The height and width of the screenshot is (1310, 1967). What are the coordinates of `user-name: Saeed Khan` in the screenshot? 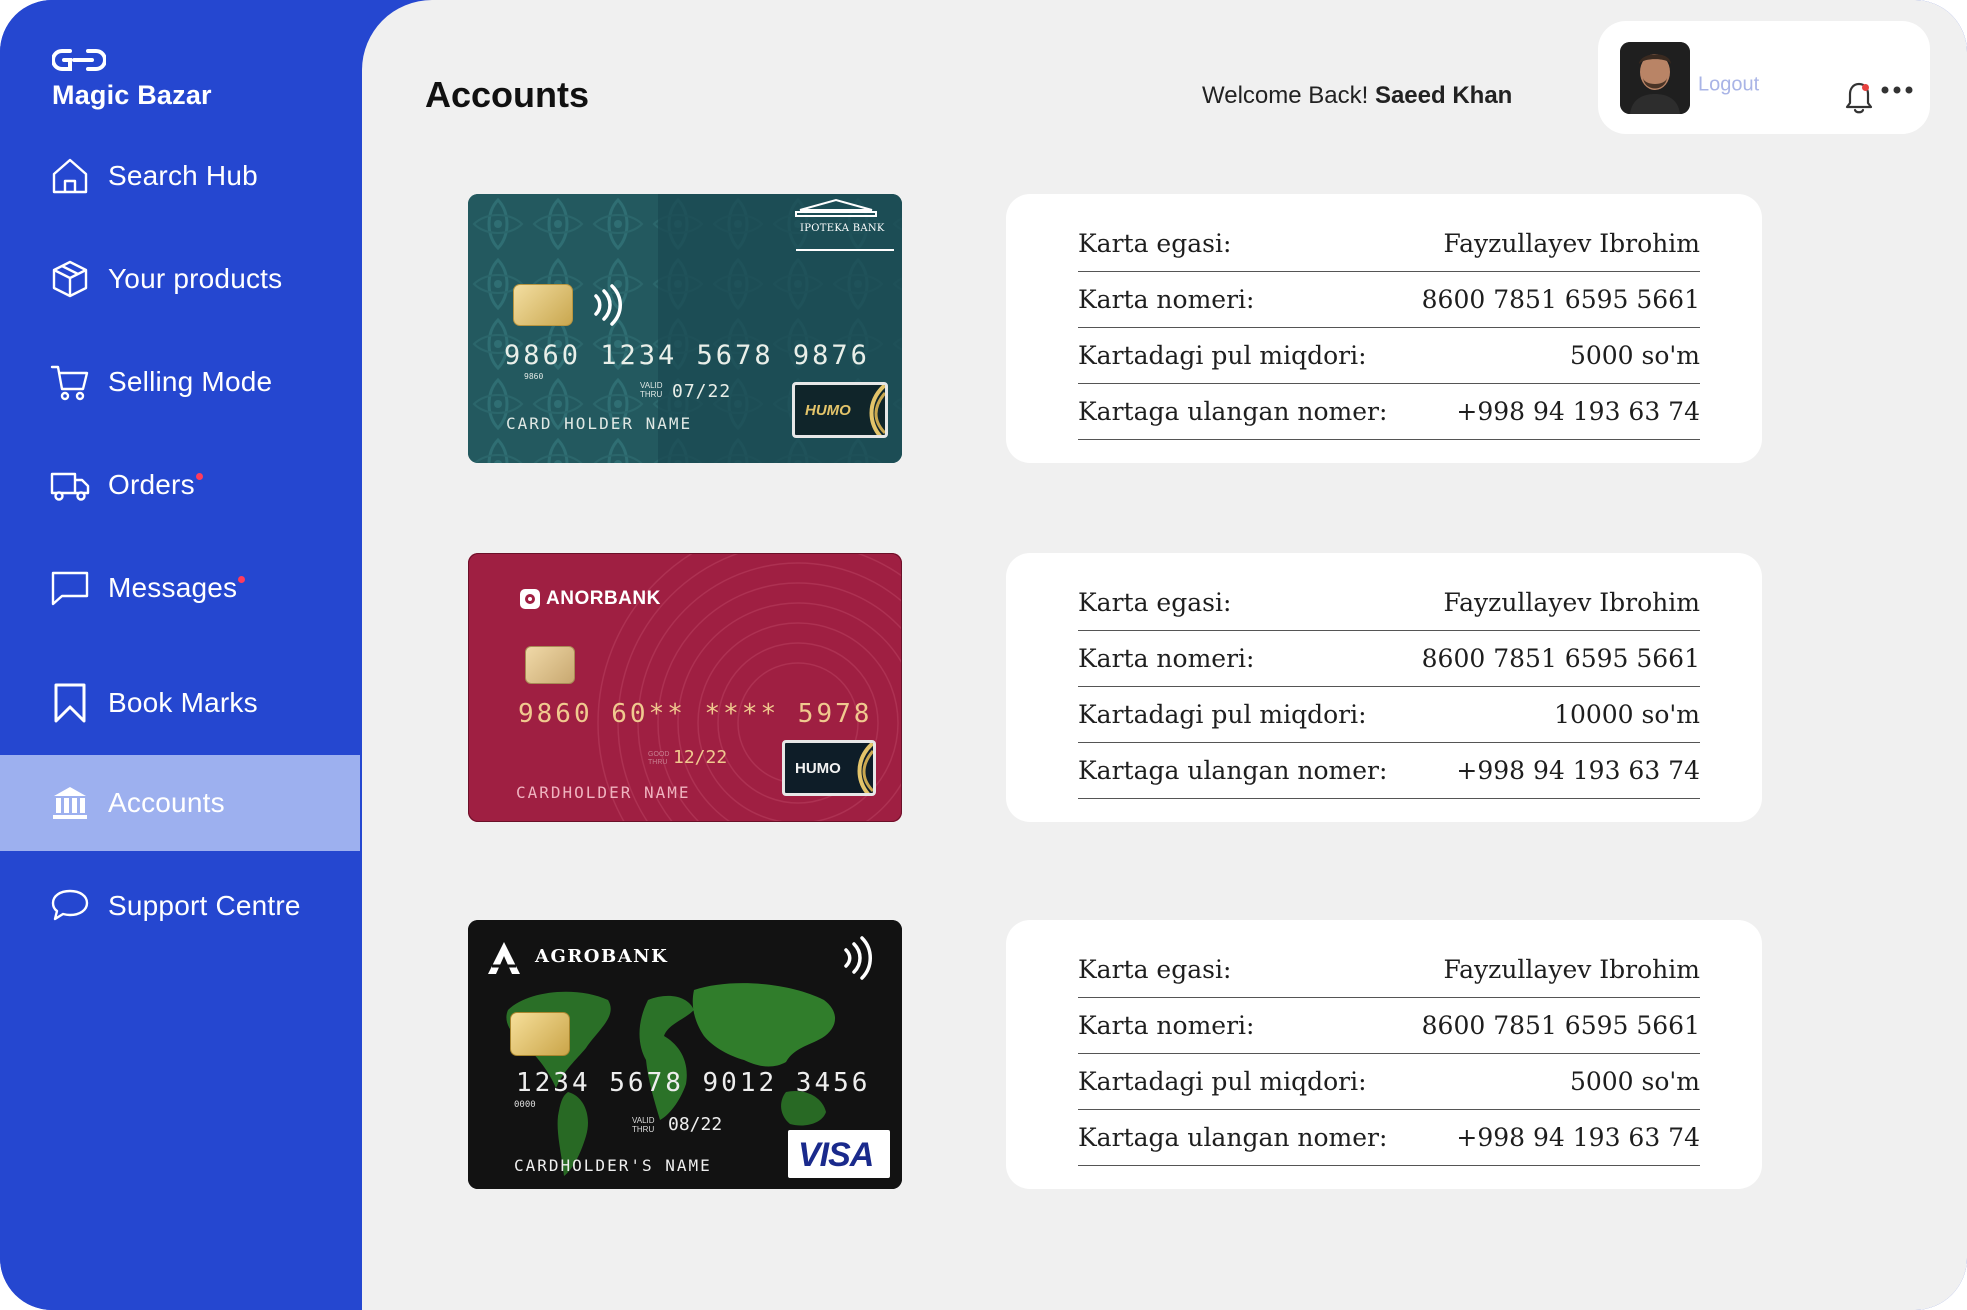 It's located at (1443, 95).